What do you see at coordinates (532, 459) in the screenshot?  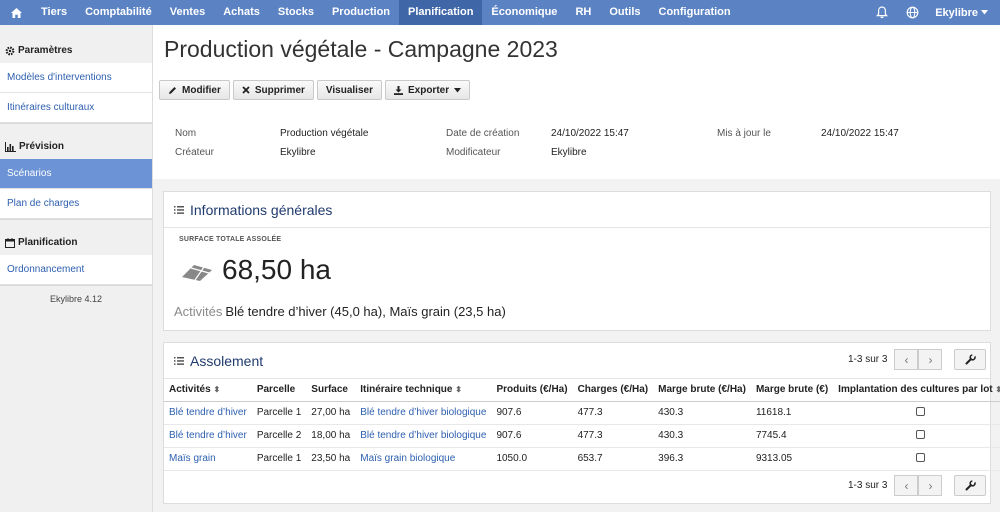 I see `table-cell: 1050.0` at bounding box center [532, 459].